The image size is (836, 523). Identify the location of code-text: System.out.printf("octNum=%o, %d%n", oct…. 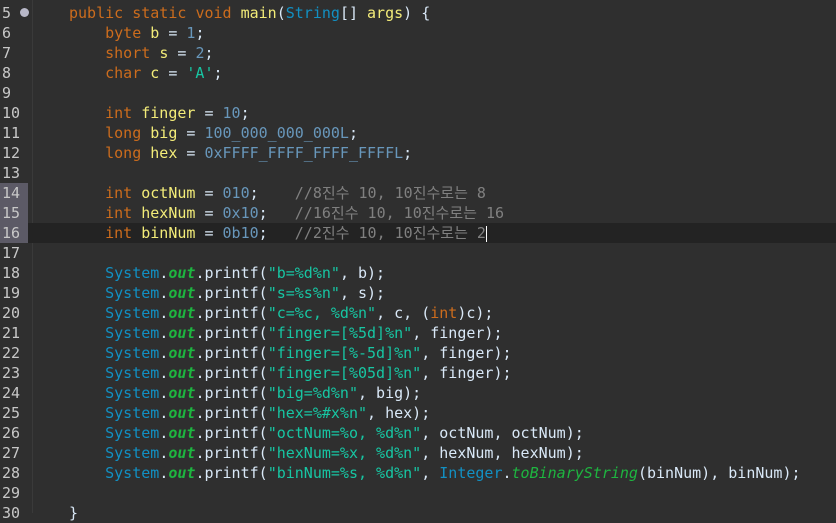
(326, 433).